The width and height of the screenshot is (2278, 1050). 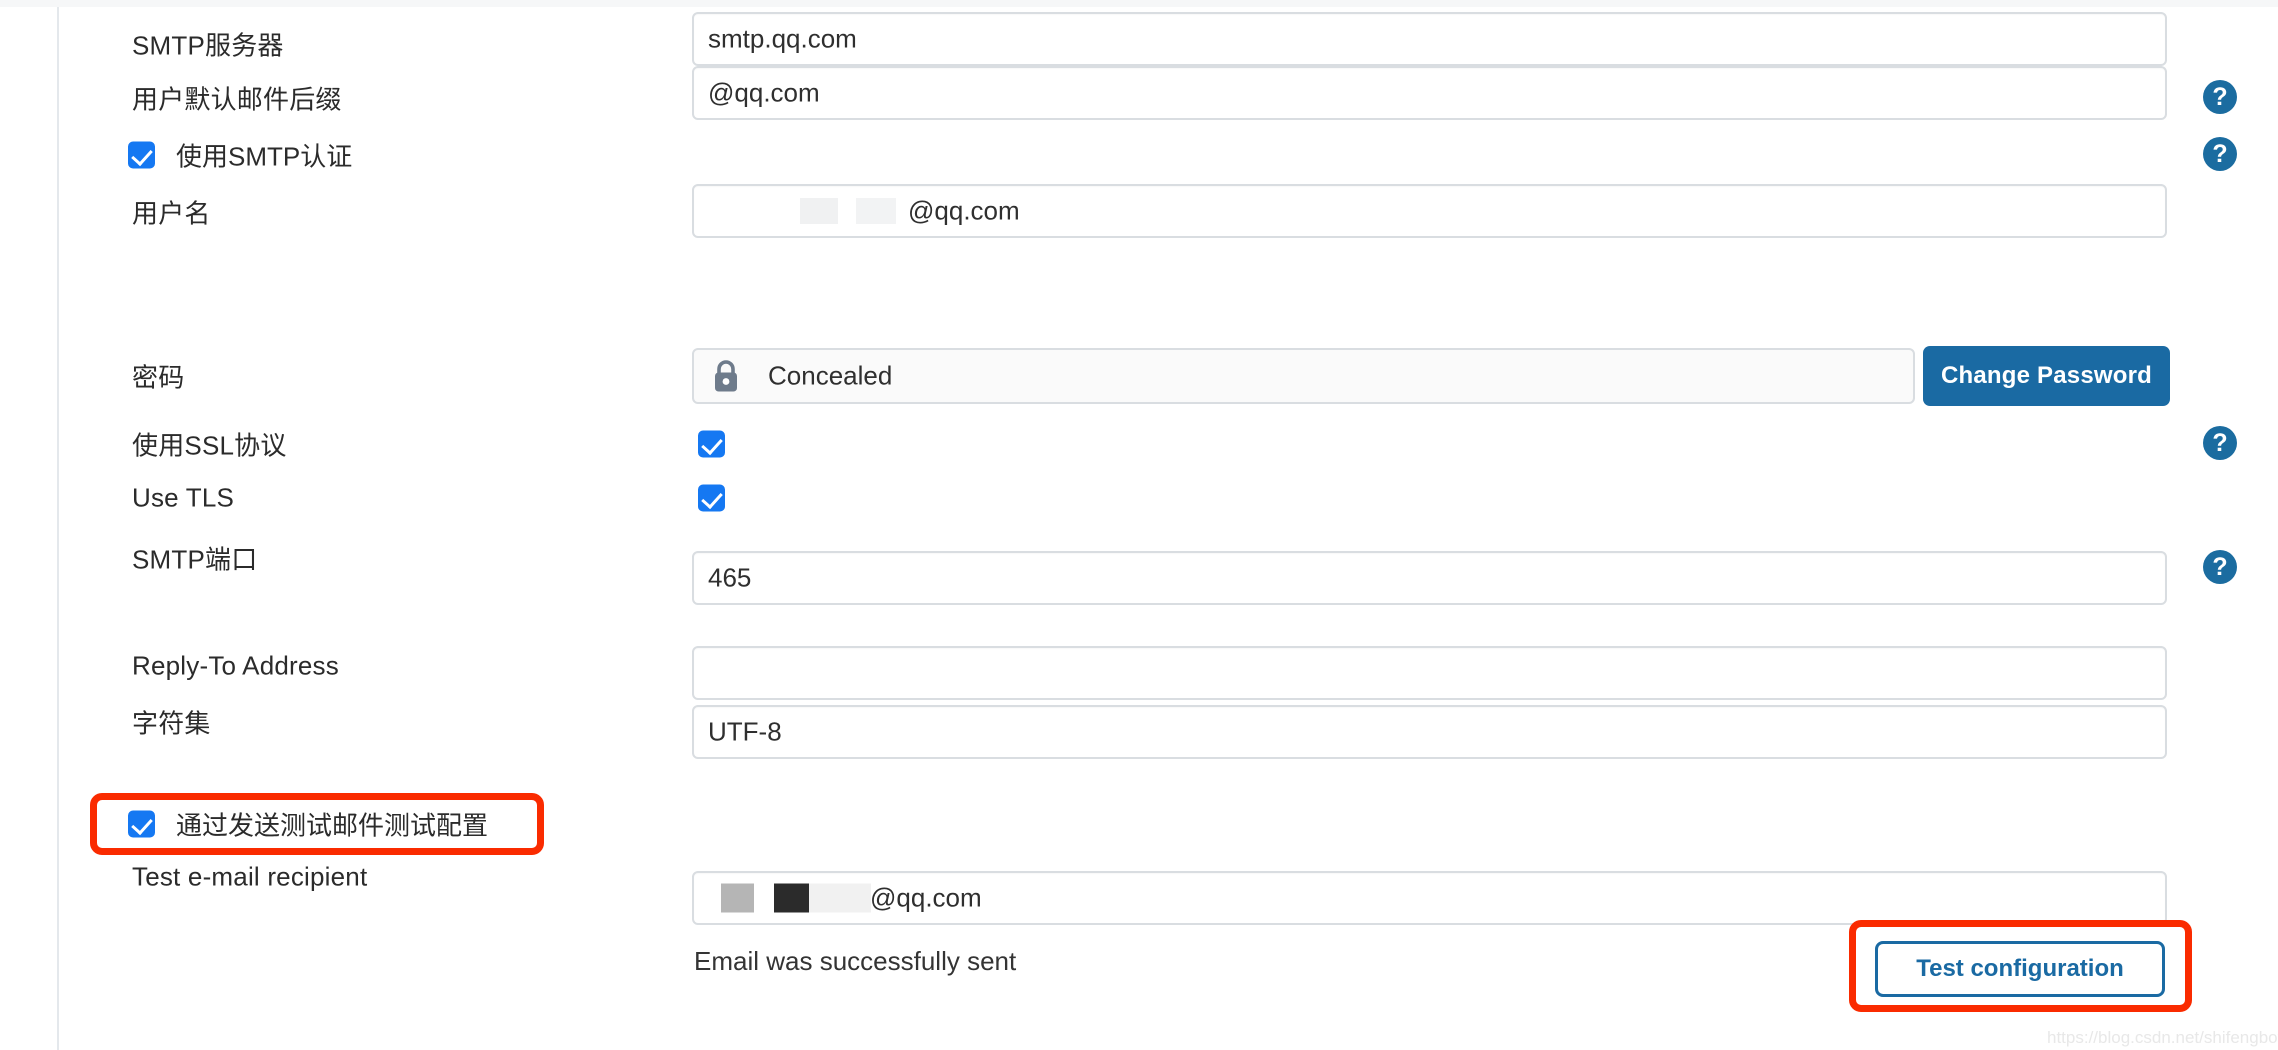 I want to click on checkbox-use-smtp-auth, so click(x=141, y=155).